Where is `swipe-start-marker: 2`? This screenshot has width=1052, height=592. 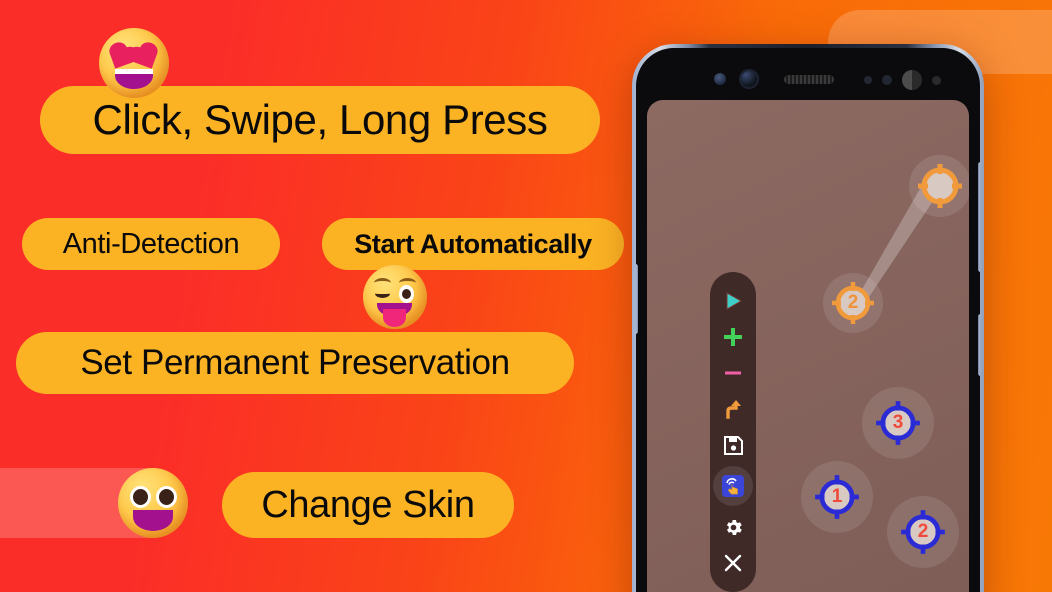 swipe-start-marker: 2 is located at coordinates (853, 303).